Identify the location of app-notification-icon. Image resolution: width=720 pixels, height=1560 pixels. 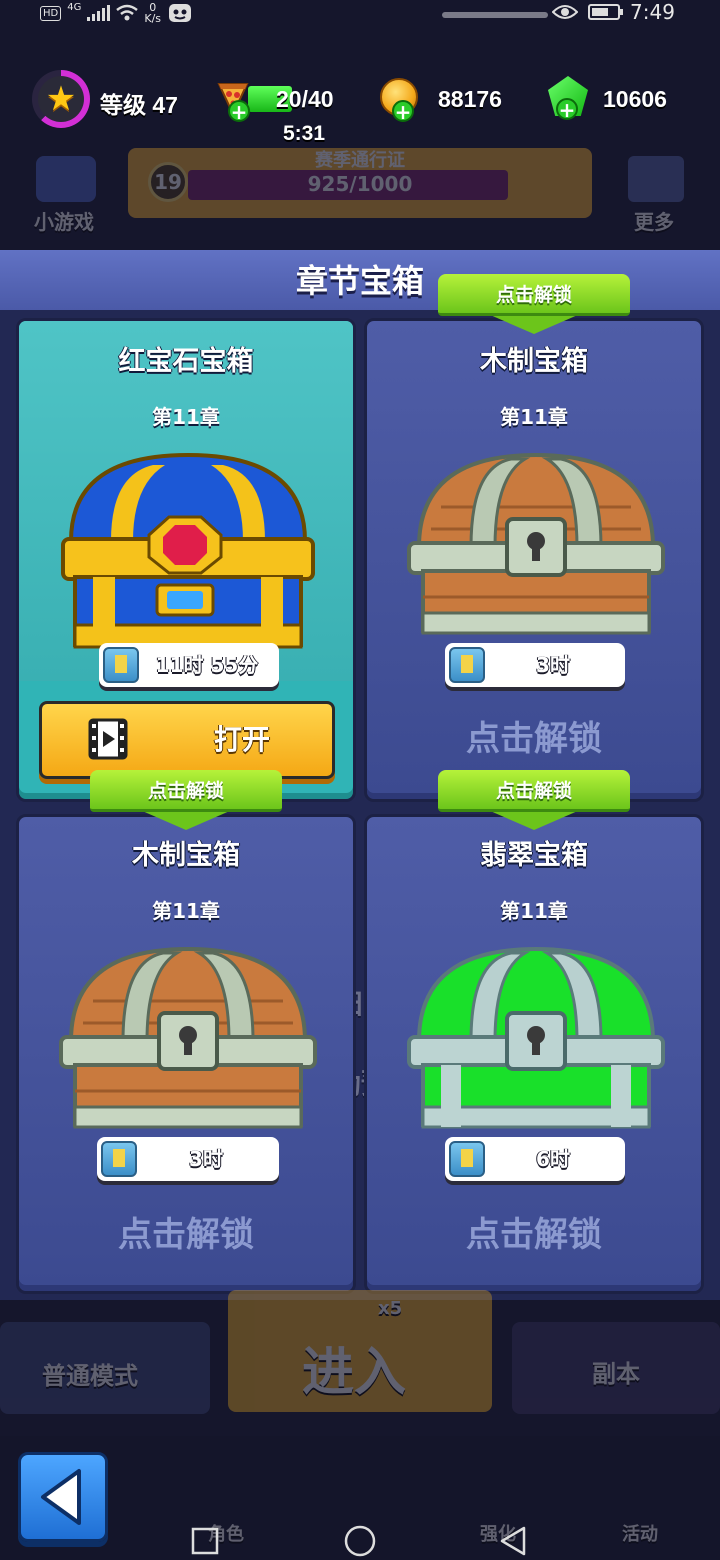
(180, 13).